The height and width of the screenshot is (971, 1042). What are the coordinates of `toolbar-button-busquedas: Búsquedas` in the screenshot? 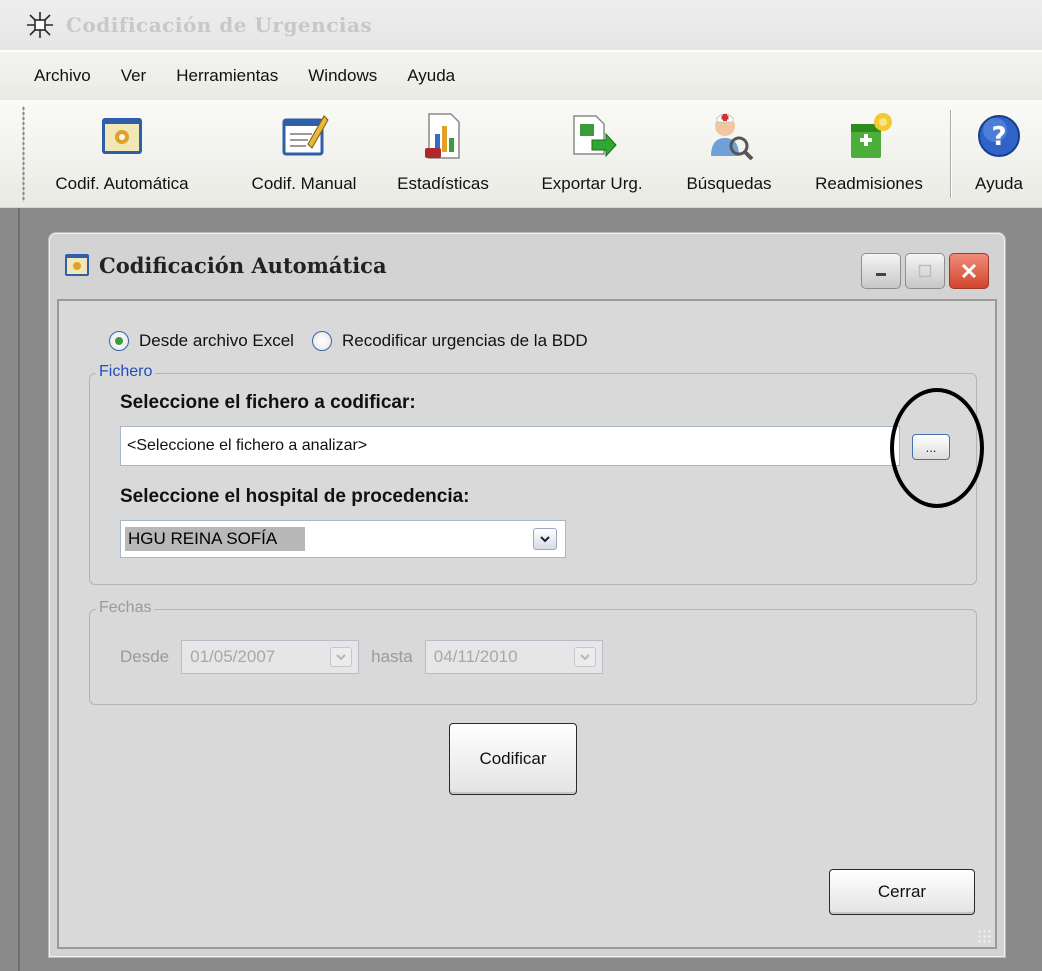 It's located at (729, 154).